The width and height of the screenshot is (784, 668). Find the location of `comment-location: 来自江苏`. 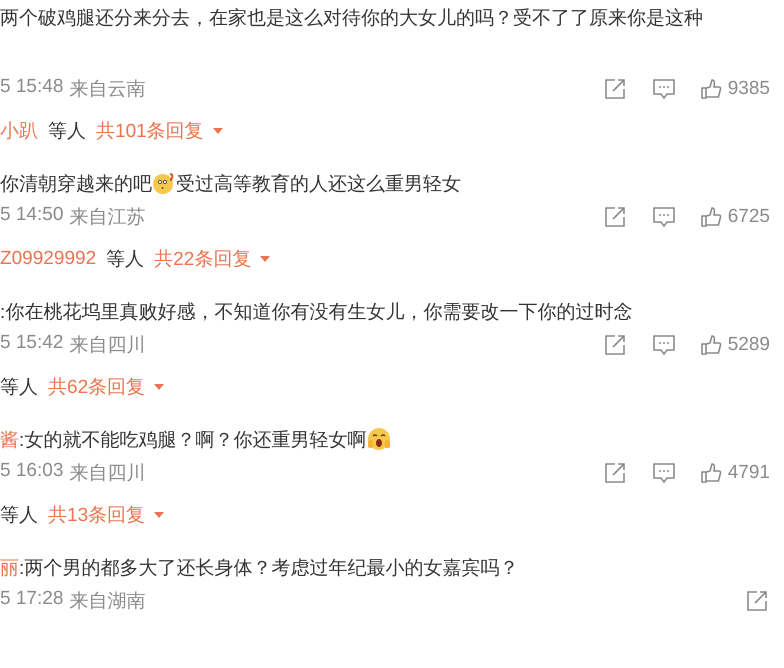

comment-location: 来自江苏 is located at coordinates (107, 218).